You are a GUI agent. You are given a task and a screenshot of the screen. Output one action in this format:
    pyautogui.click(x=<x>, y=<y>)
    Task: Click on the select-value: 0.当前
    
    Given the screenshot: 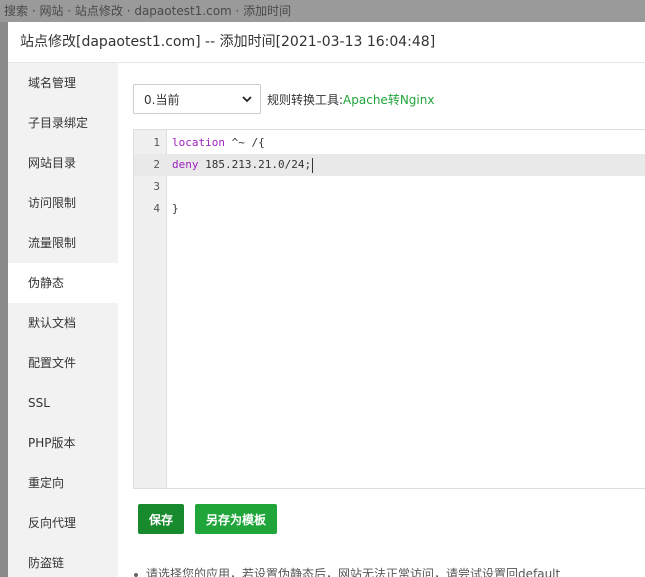 What is the action you would take?
    pyautogui.click(x=162, y=99)
    